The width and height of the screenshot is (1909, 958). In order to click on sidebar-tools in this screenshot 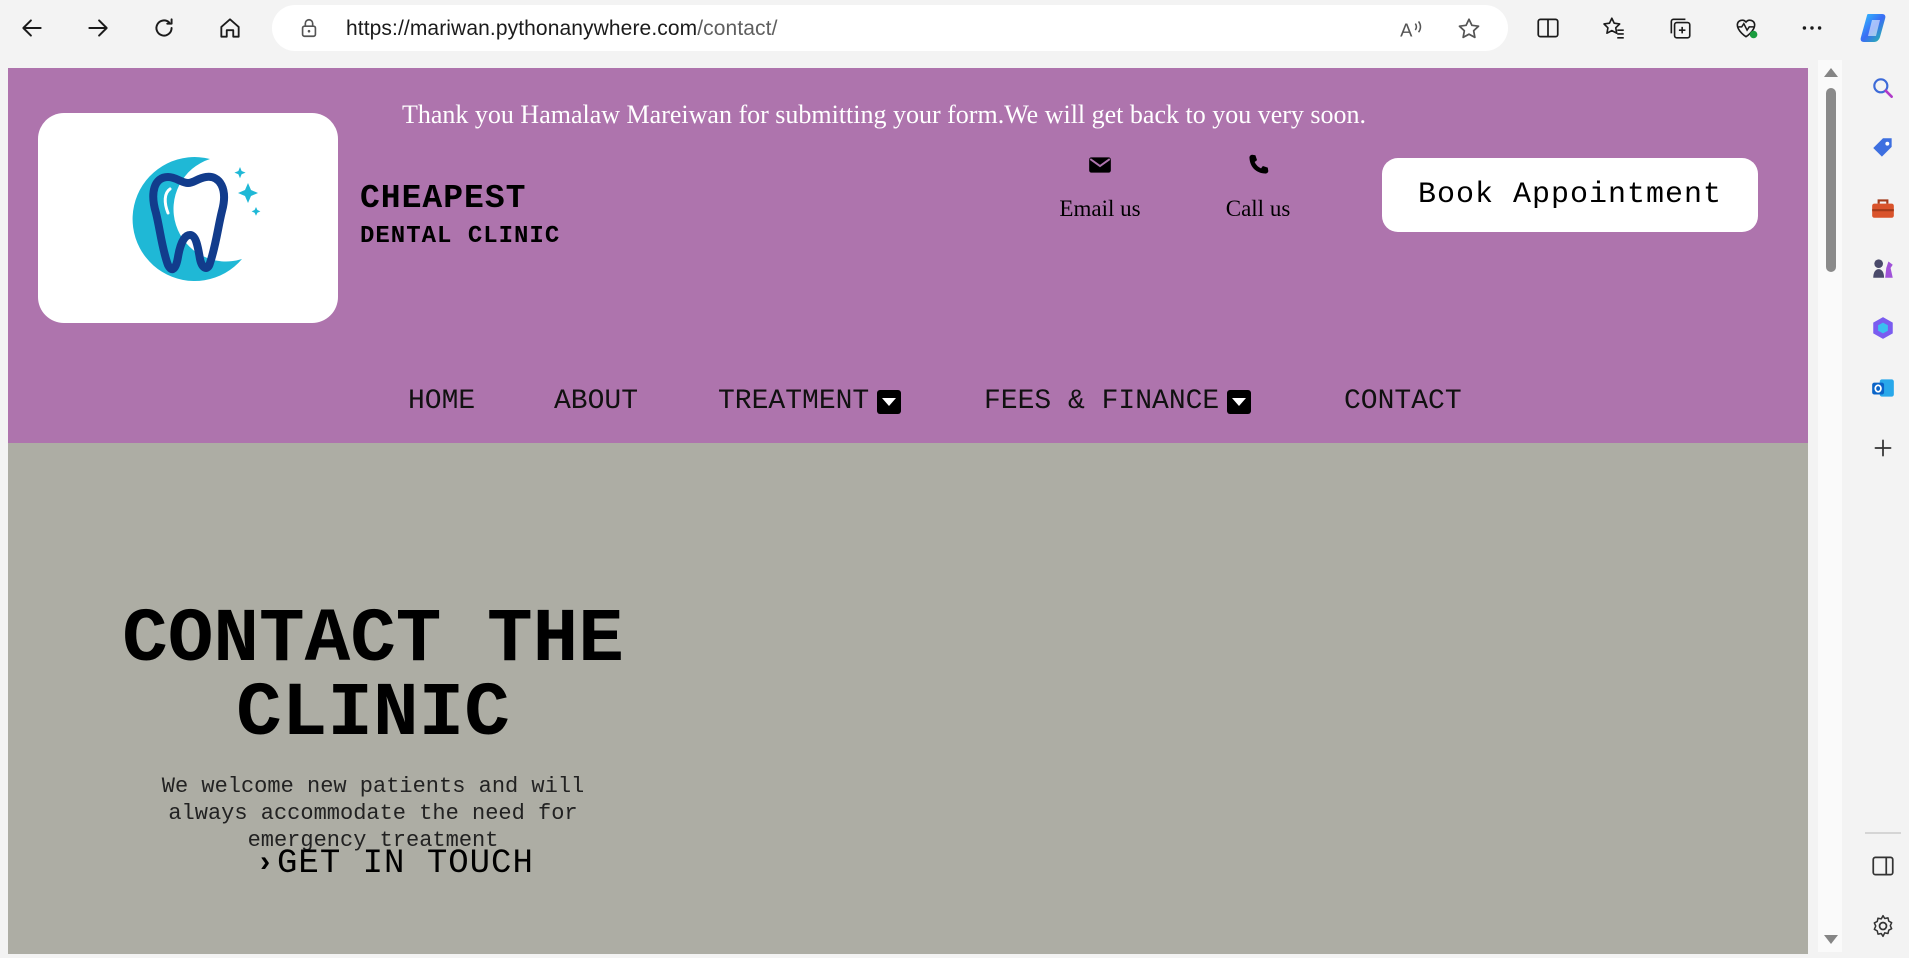, I will do `click(1883, 208)`.